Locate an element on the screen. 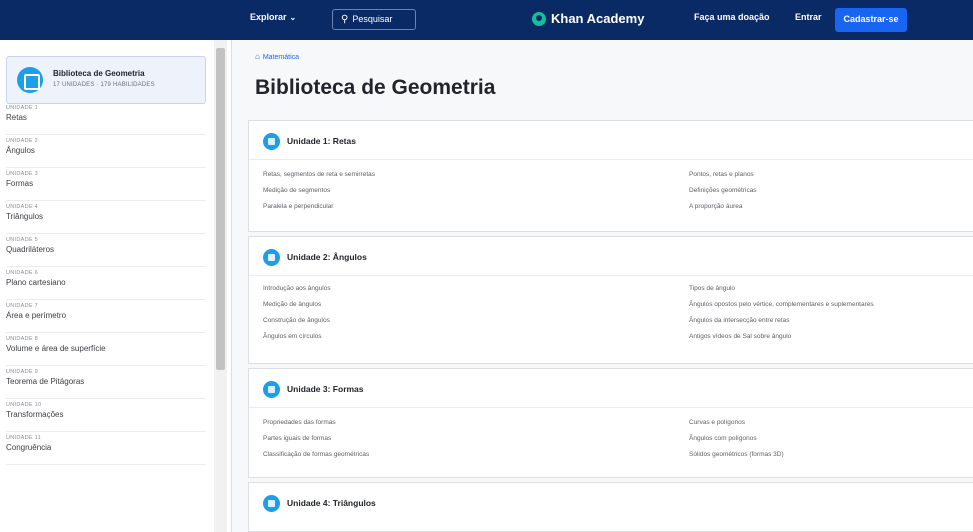 The image size is (973, 532). lesson-link: Medição de ângulos is located at coordinates (292, 304).